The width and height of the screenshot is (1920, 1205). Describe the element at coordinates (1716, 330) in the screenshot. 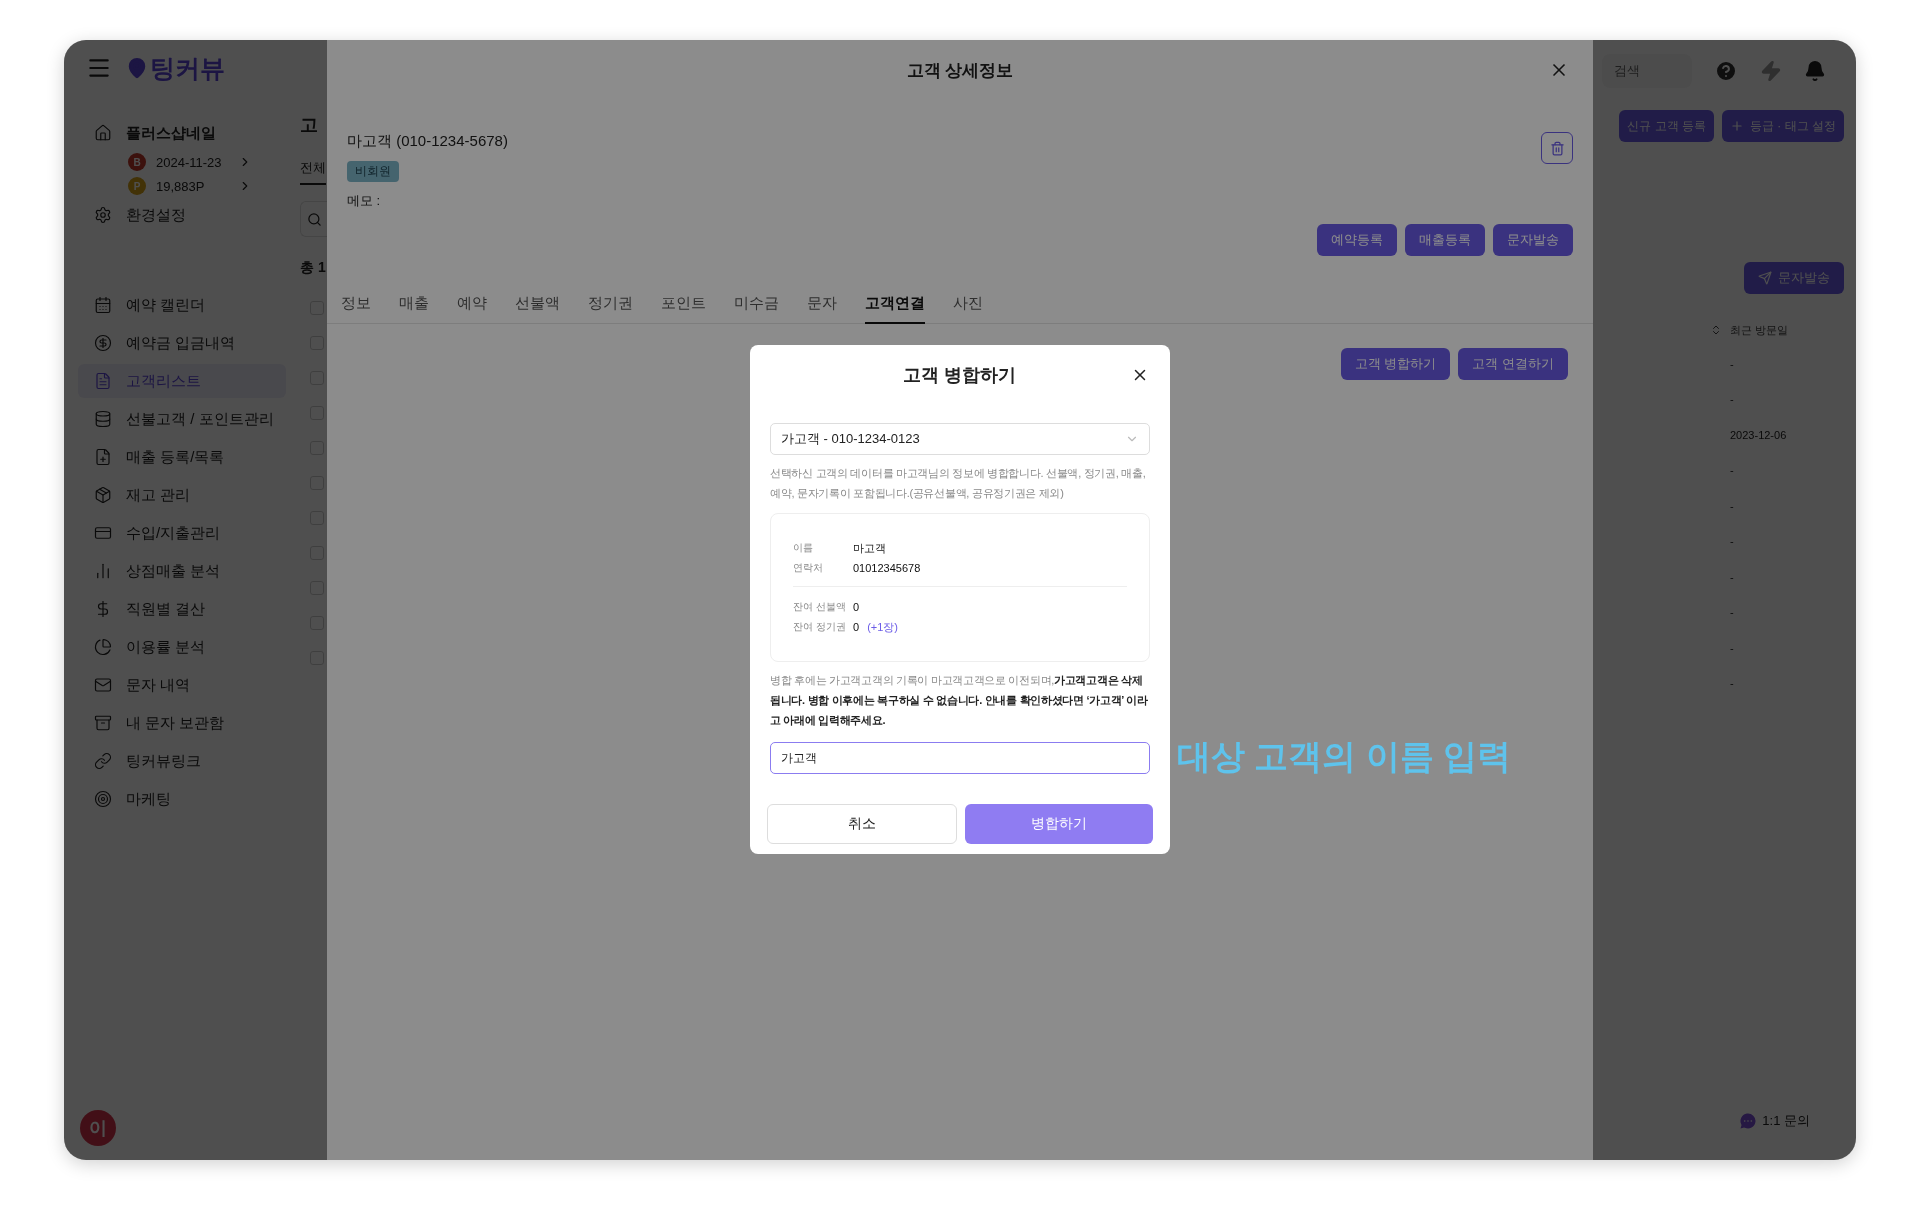

I see `sort-icon` at that location.